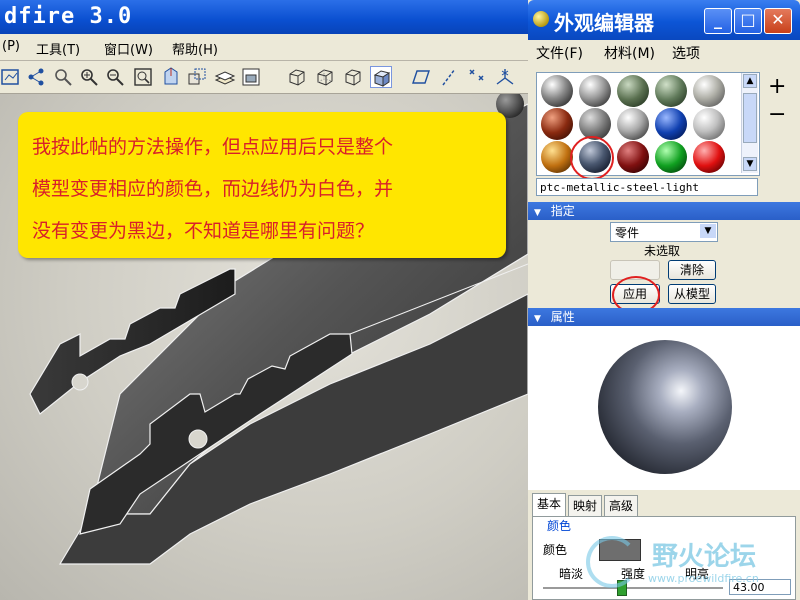  I want to click on swatch-white, so click(709, 124).